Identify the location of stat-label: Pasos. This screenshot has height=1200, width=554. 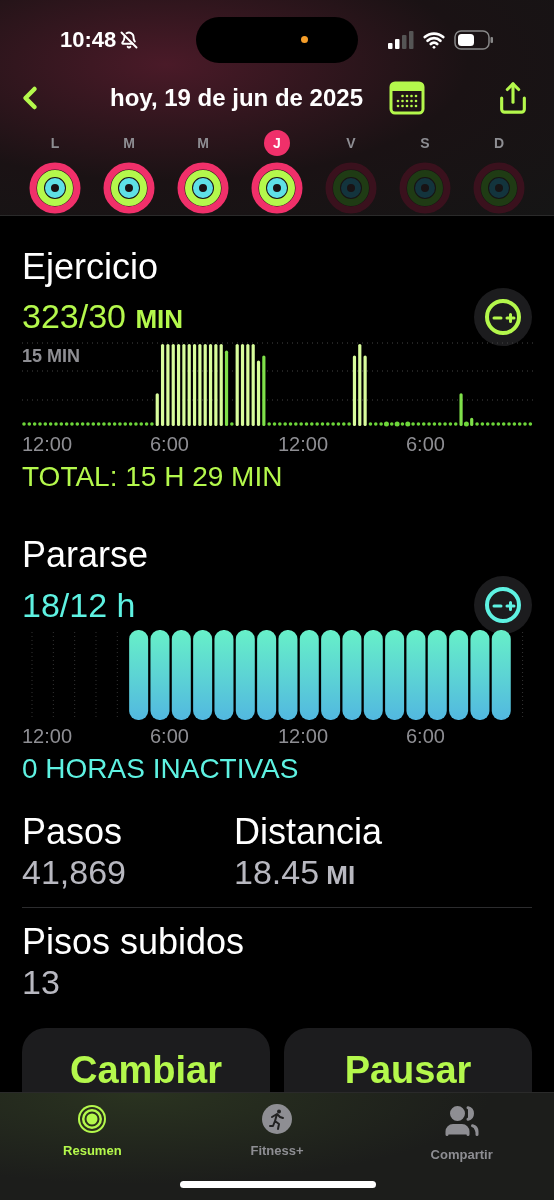
(73, 832).